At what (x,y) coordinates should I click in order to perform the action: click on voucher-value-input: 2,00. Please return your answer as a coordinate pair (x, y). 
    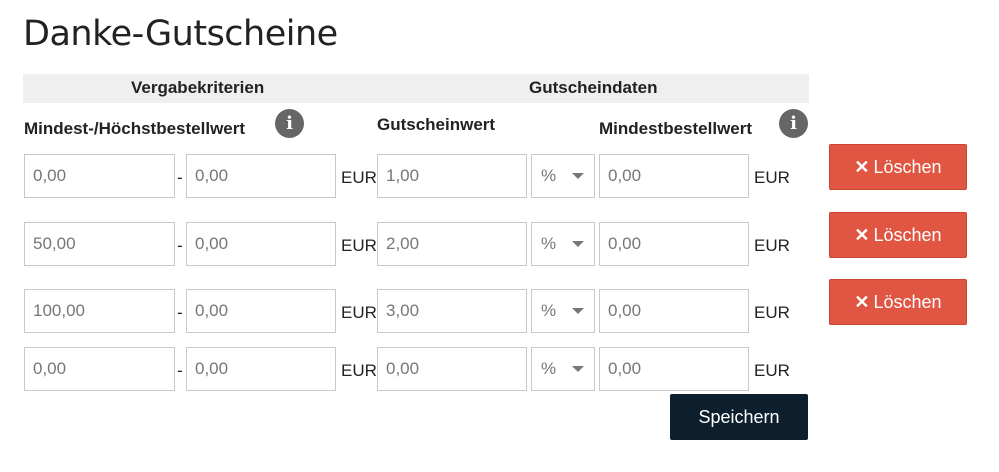
    Looking at the image, I should click on (452, 244).